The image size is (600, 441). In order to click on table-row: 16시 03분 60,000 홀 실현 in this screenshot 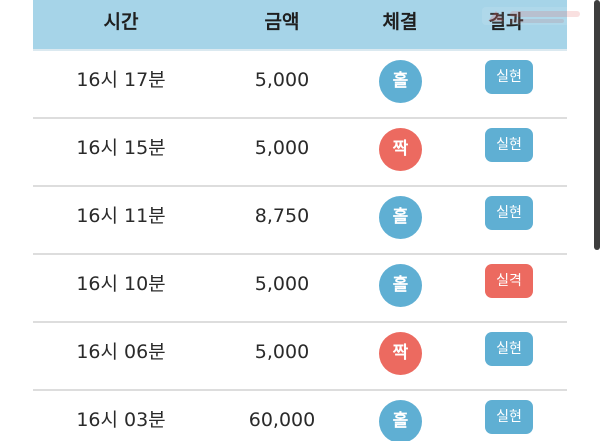, I will do `click(300, 416)`.